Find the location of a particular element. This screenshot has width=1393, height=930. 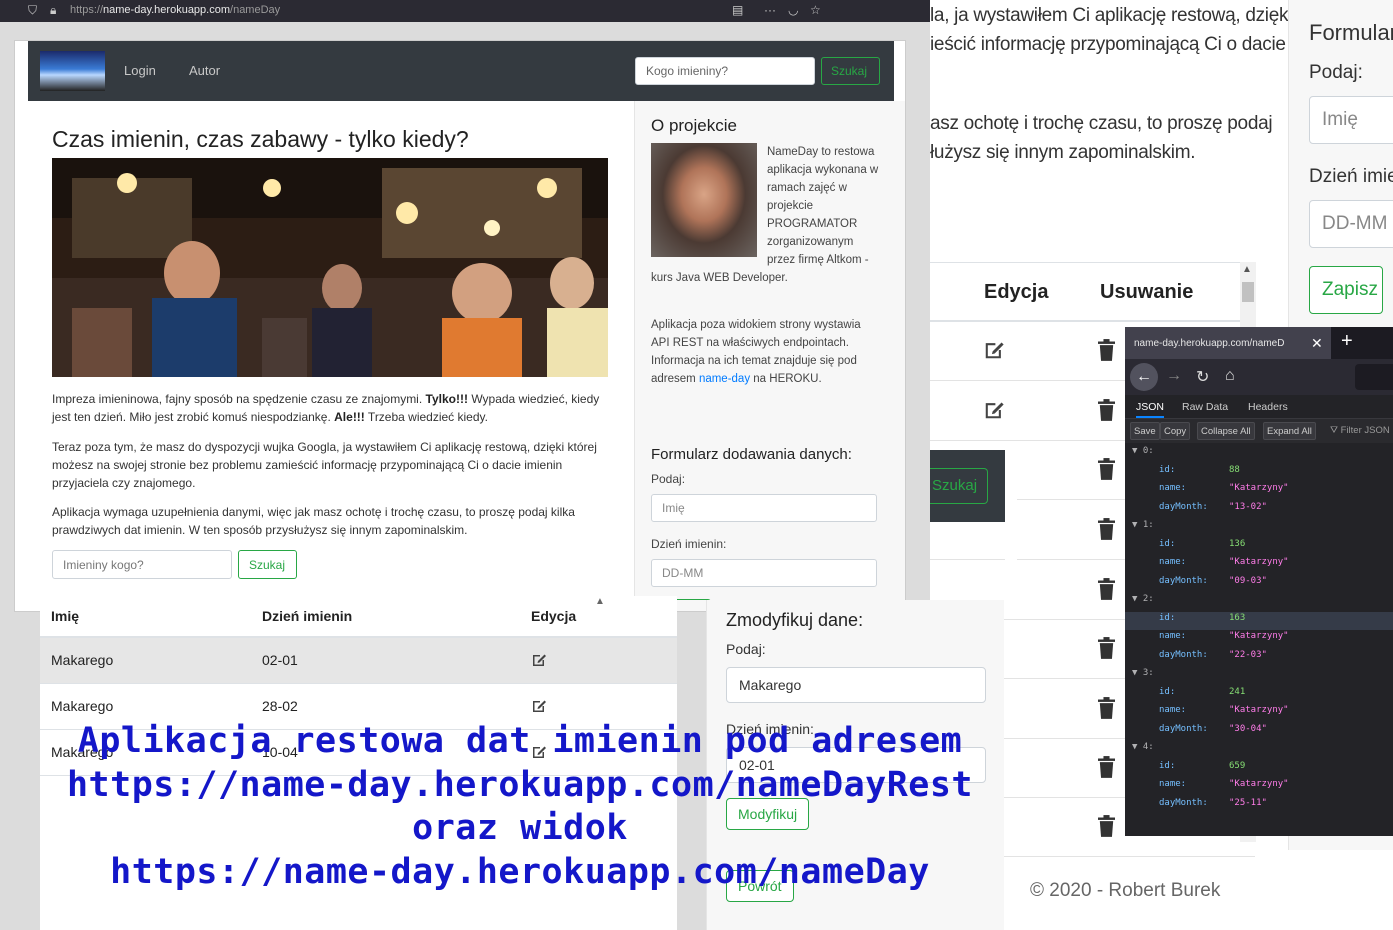

json-array-index: ▼ 3: is located at coordinates (1143, 673).